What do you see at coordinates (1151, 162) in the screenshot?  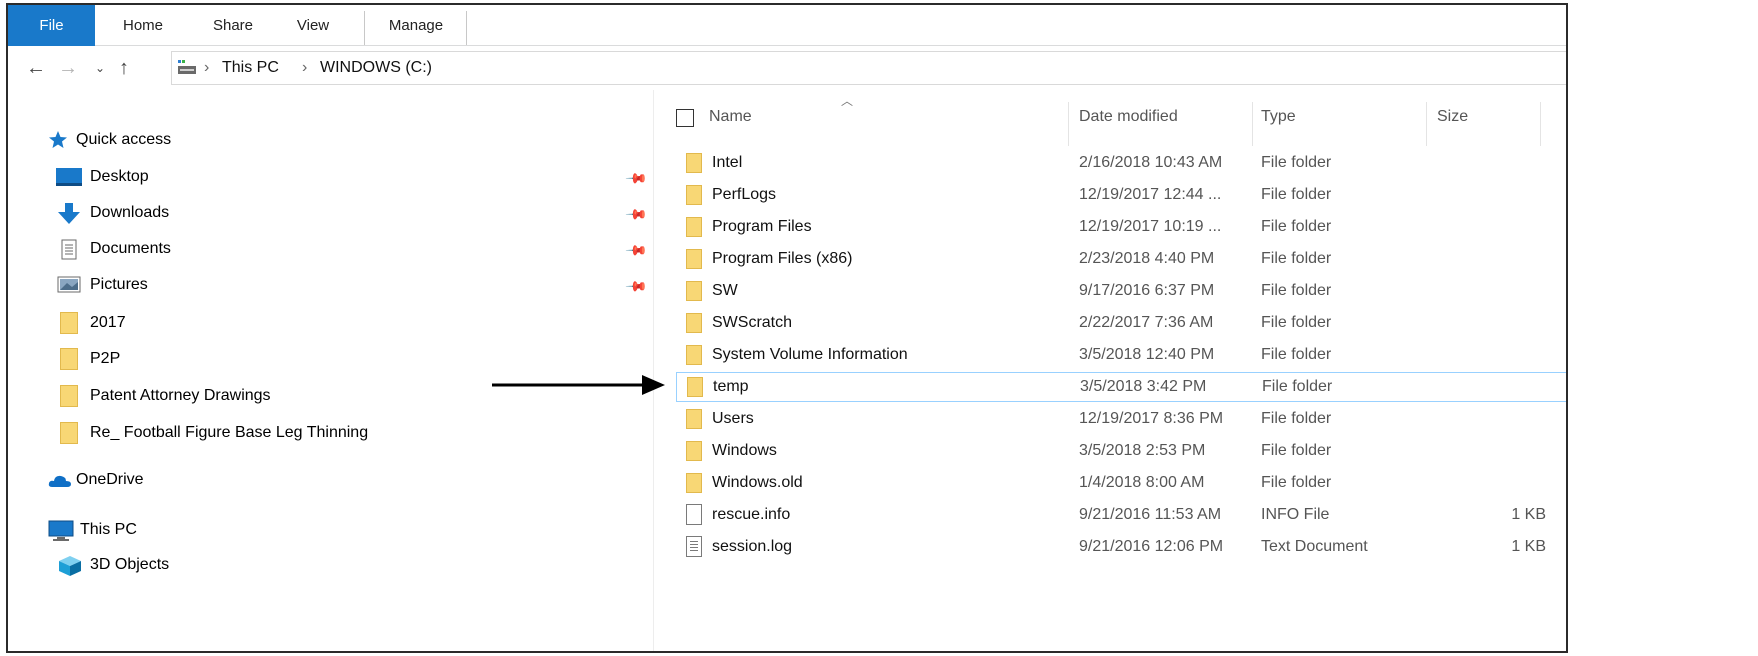 I see `file-date-modified: 2/16/2018 10:43 AM` at bounding box center [1151, 162].